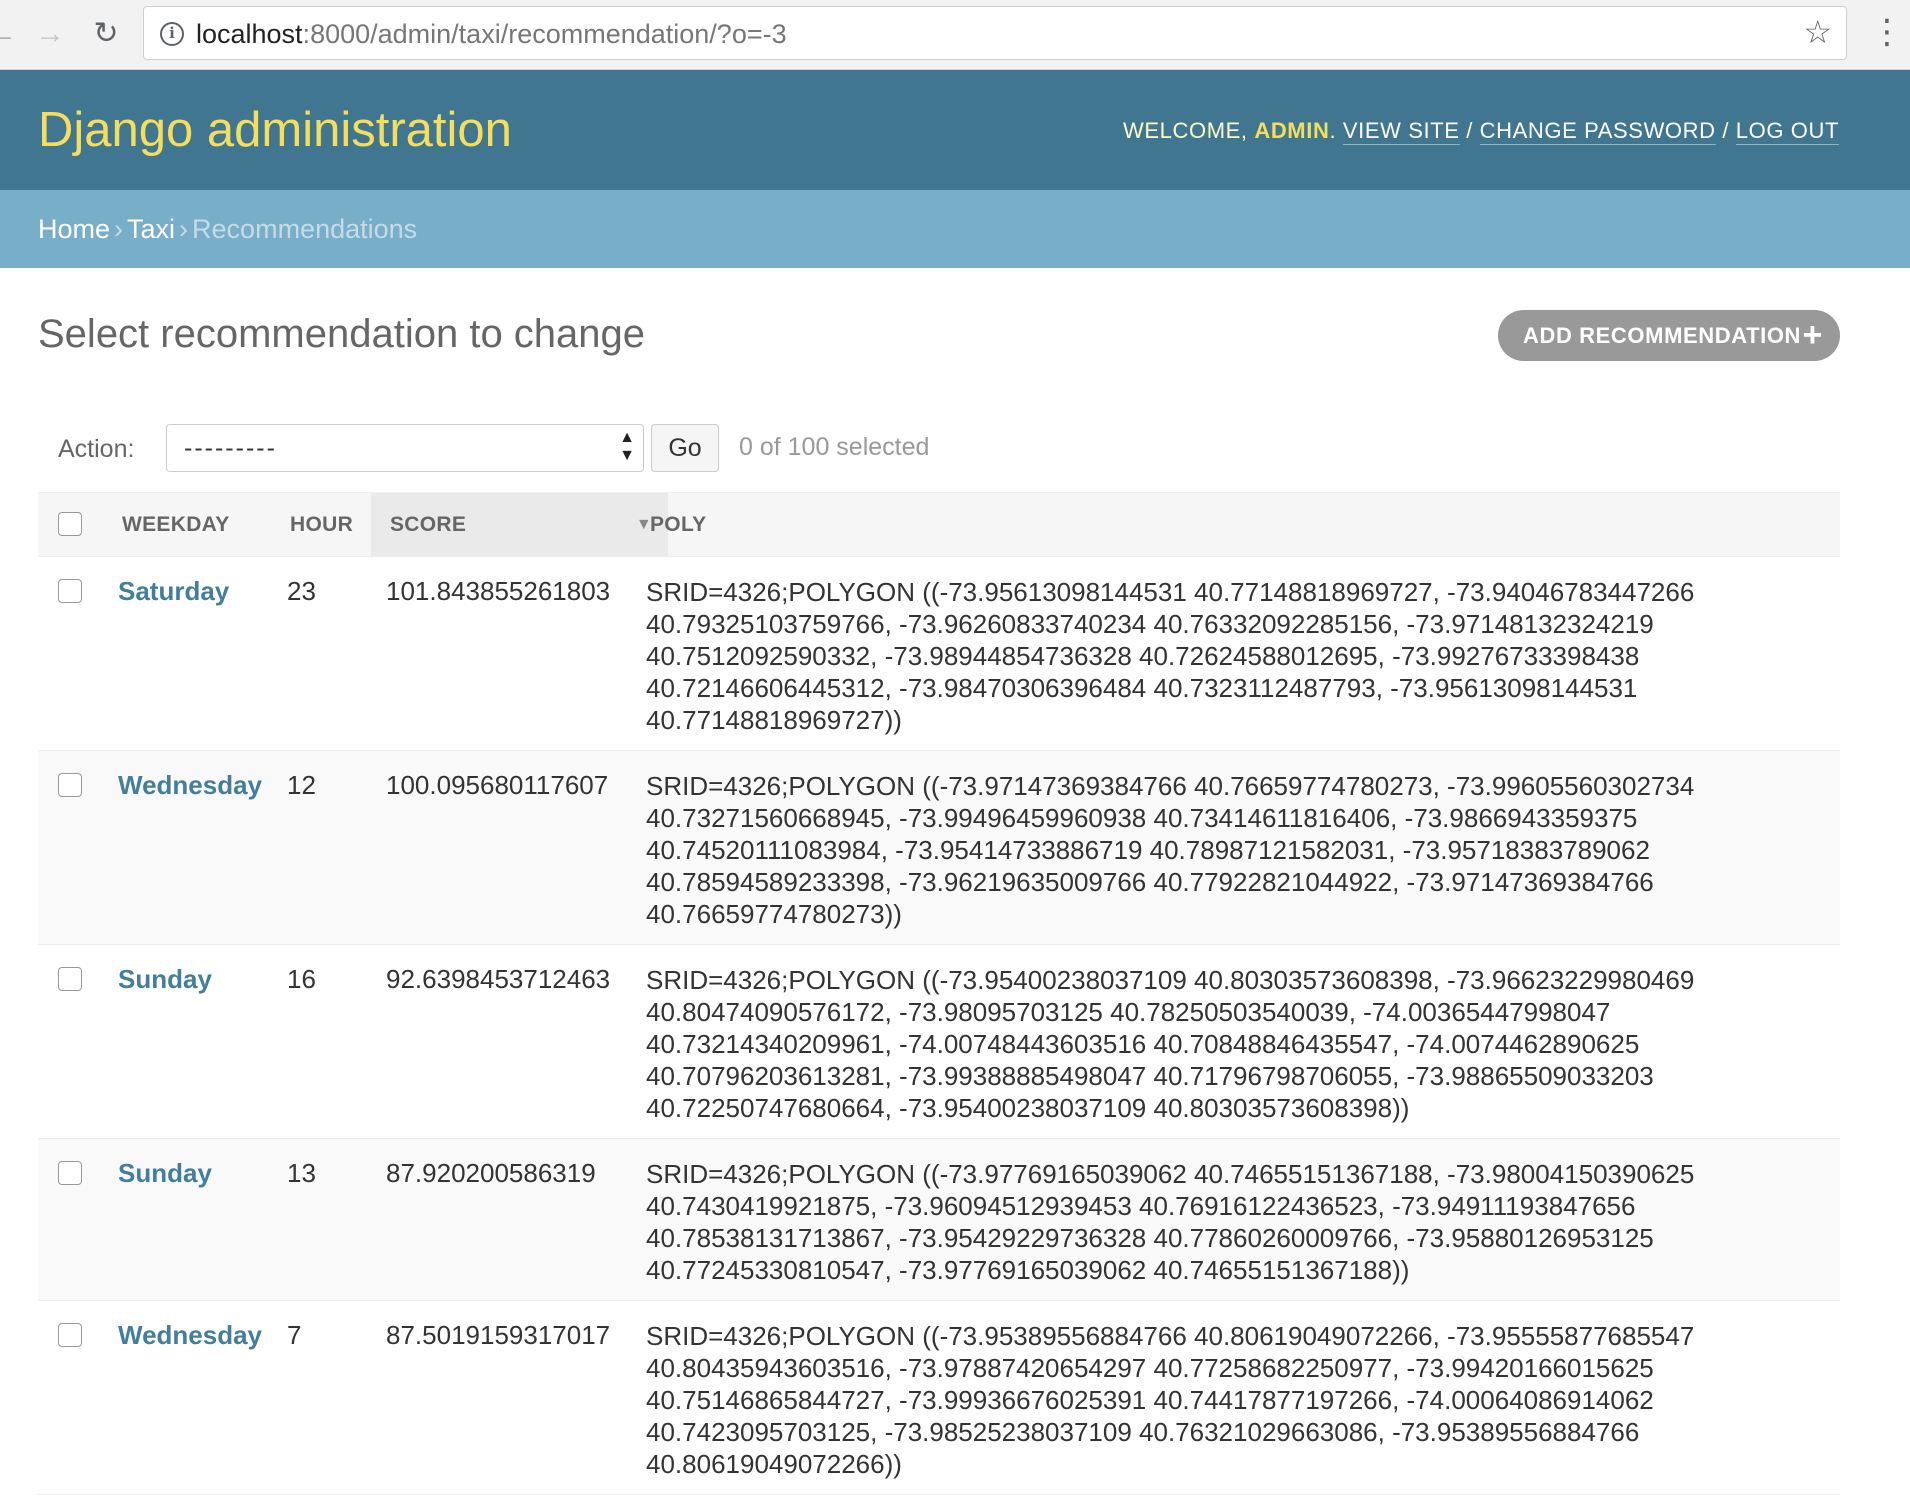  What do you see at coordinates (939, 524) in the screenshot?
I see `table-header: WEEKDAY HOUR SCORE ▼ POLY` at bounding box center [939, 524].